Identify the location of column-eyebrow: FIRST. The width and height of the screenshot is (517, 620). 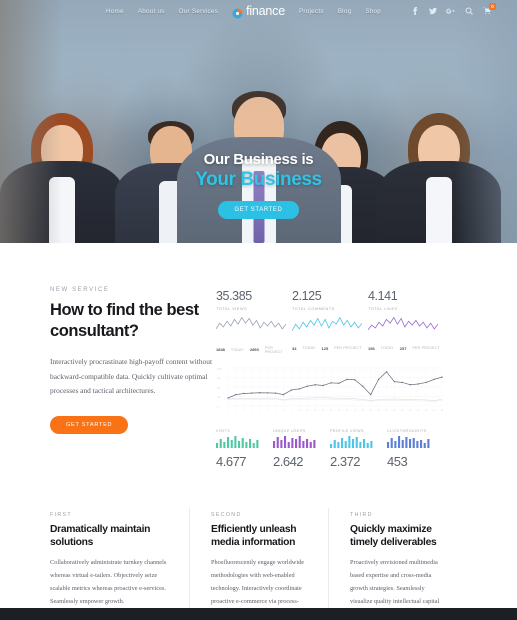
(61, 514).